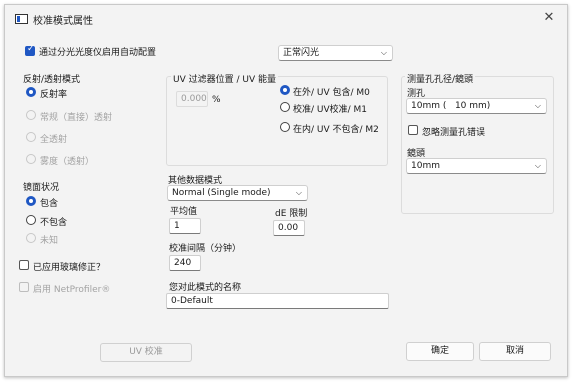  What do you see at coordinates (440, 78) in the screenshot?
I see `aperture-group-label: 测量孔孔径/鏡頭` at bounding box center [440, 78].